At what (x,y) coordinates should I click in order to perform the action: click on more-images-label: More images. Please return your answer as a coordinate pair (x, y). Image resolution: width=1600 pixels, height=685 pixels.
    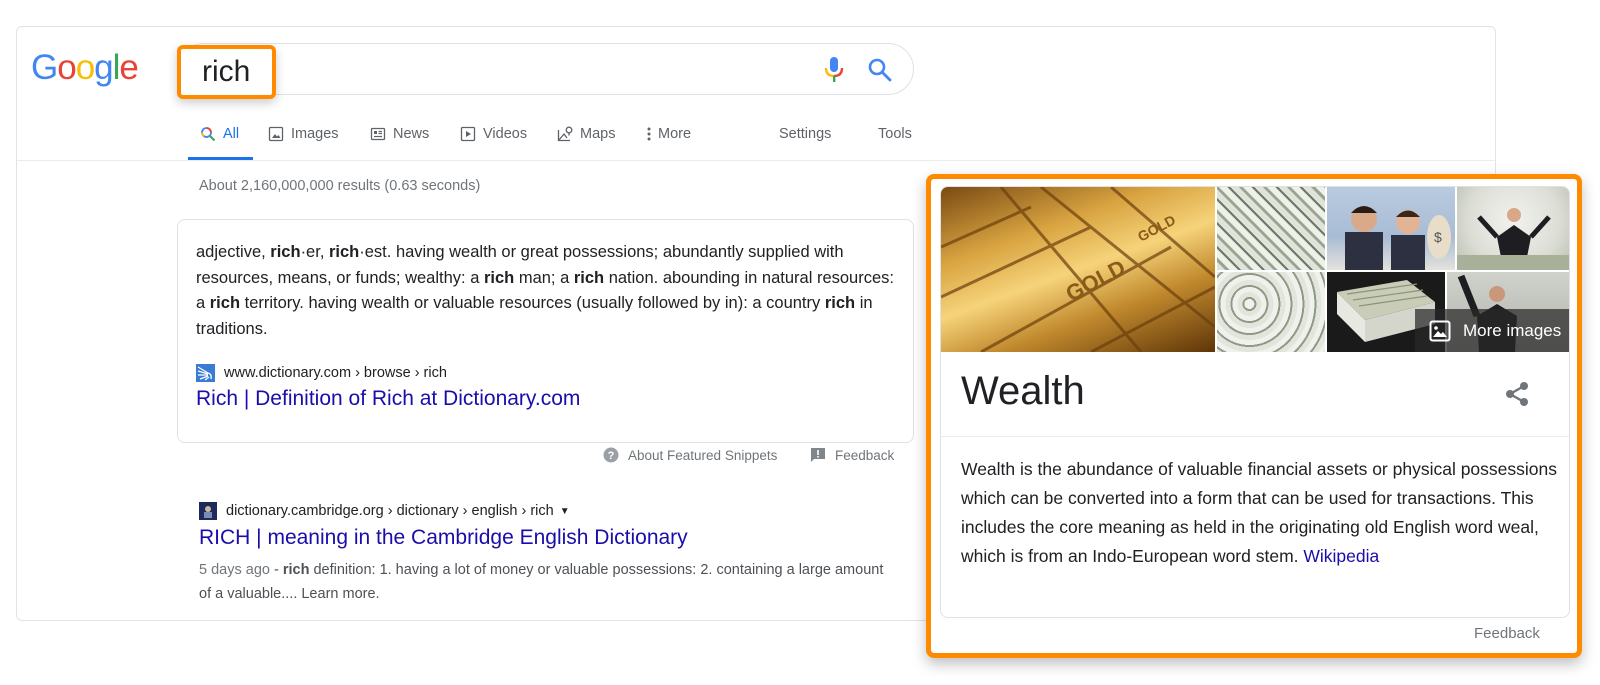
    Looking at the image, I should click on (1512, 330).